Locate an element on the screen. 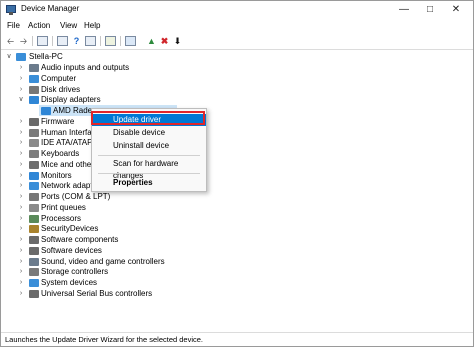  menu-help: Help is located at coordinates (92, 25).